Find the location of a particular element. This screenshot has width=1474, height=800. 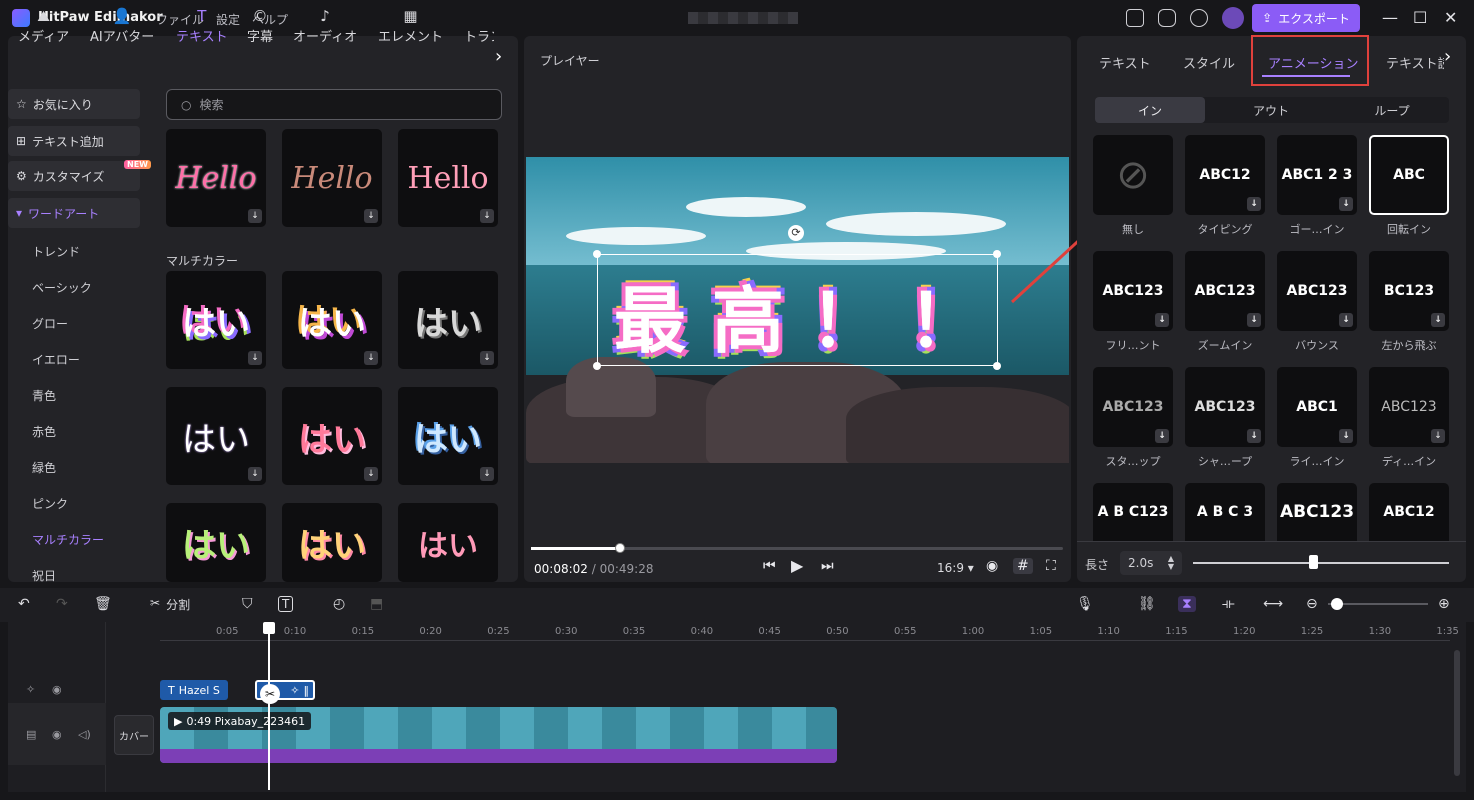

subitem-yellow: イエロー is located at coordinates (56, 359).